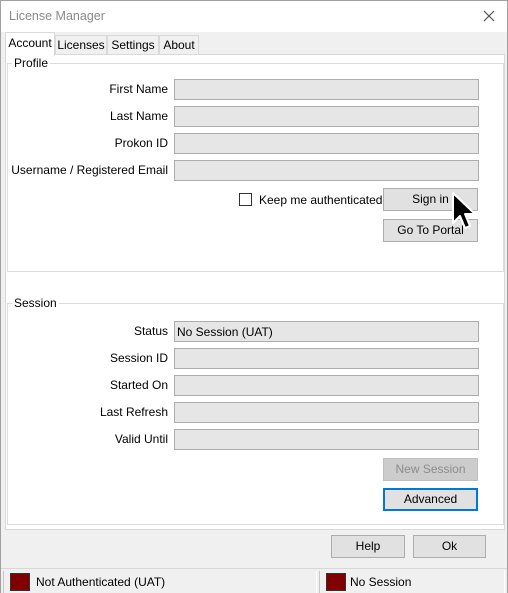 The image size is (508, 593). What do you see at coordinates (326, 116) in the screenshot?
I see `last-name-field` at bounding box center [326, 116].